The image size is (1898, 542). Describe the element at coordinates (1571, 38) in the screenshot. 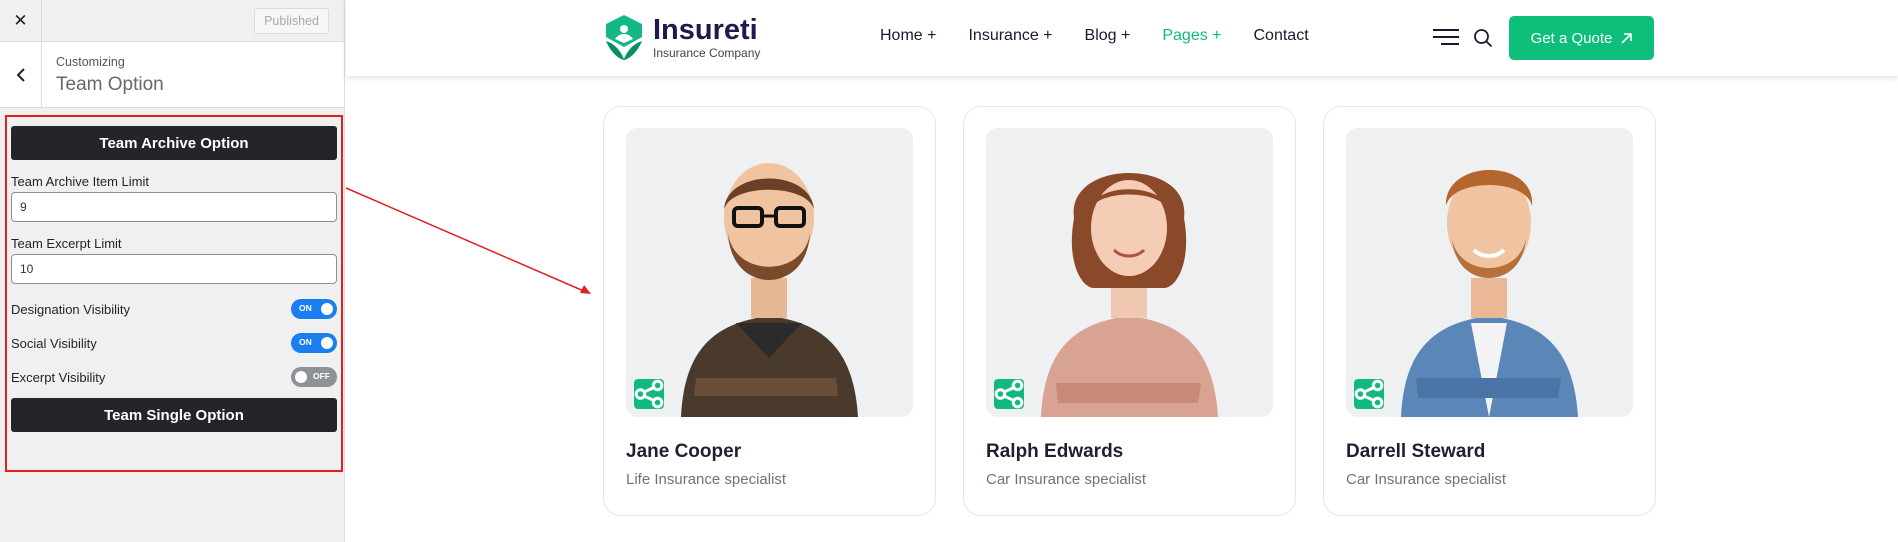

I see `quote-button-label: Get a Quote` at that location.